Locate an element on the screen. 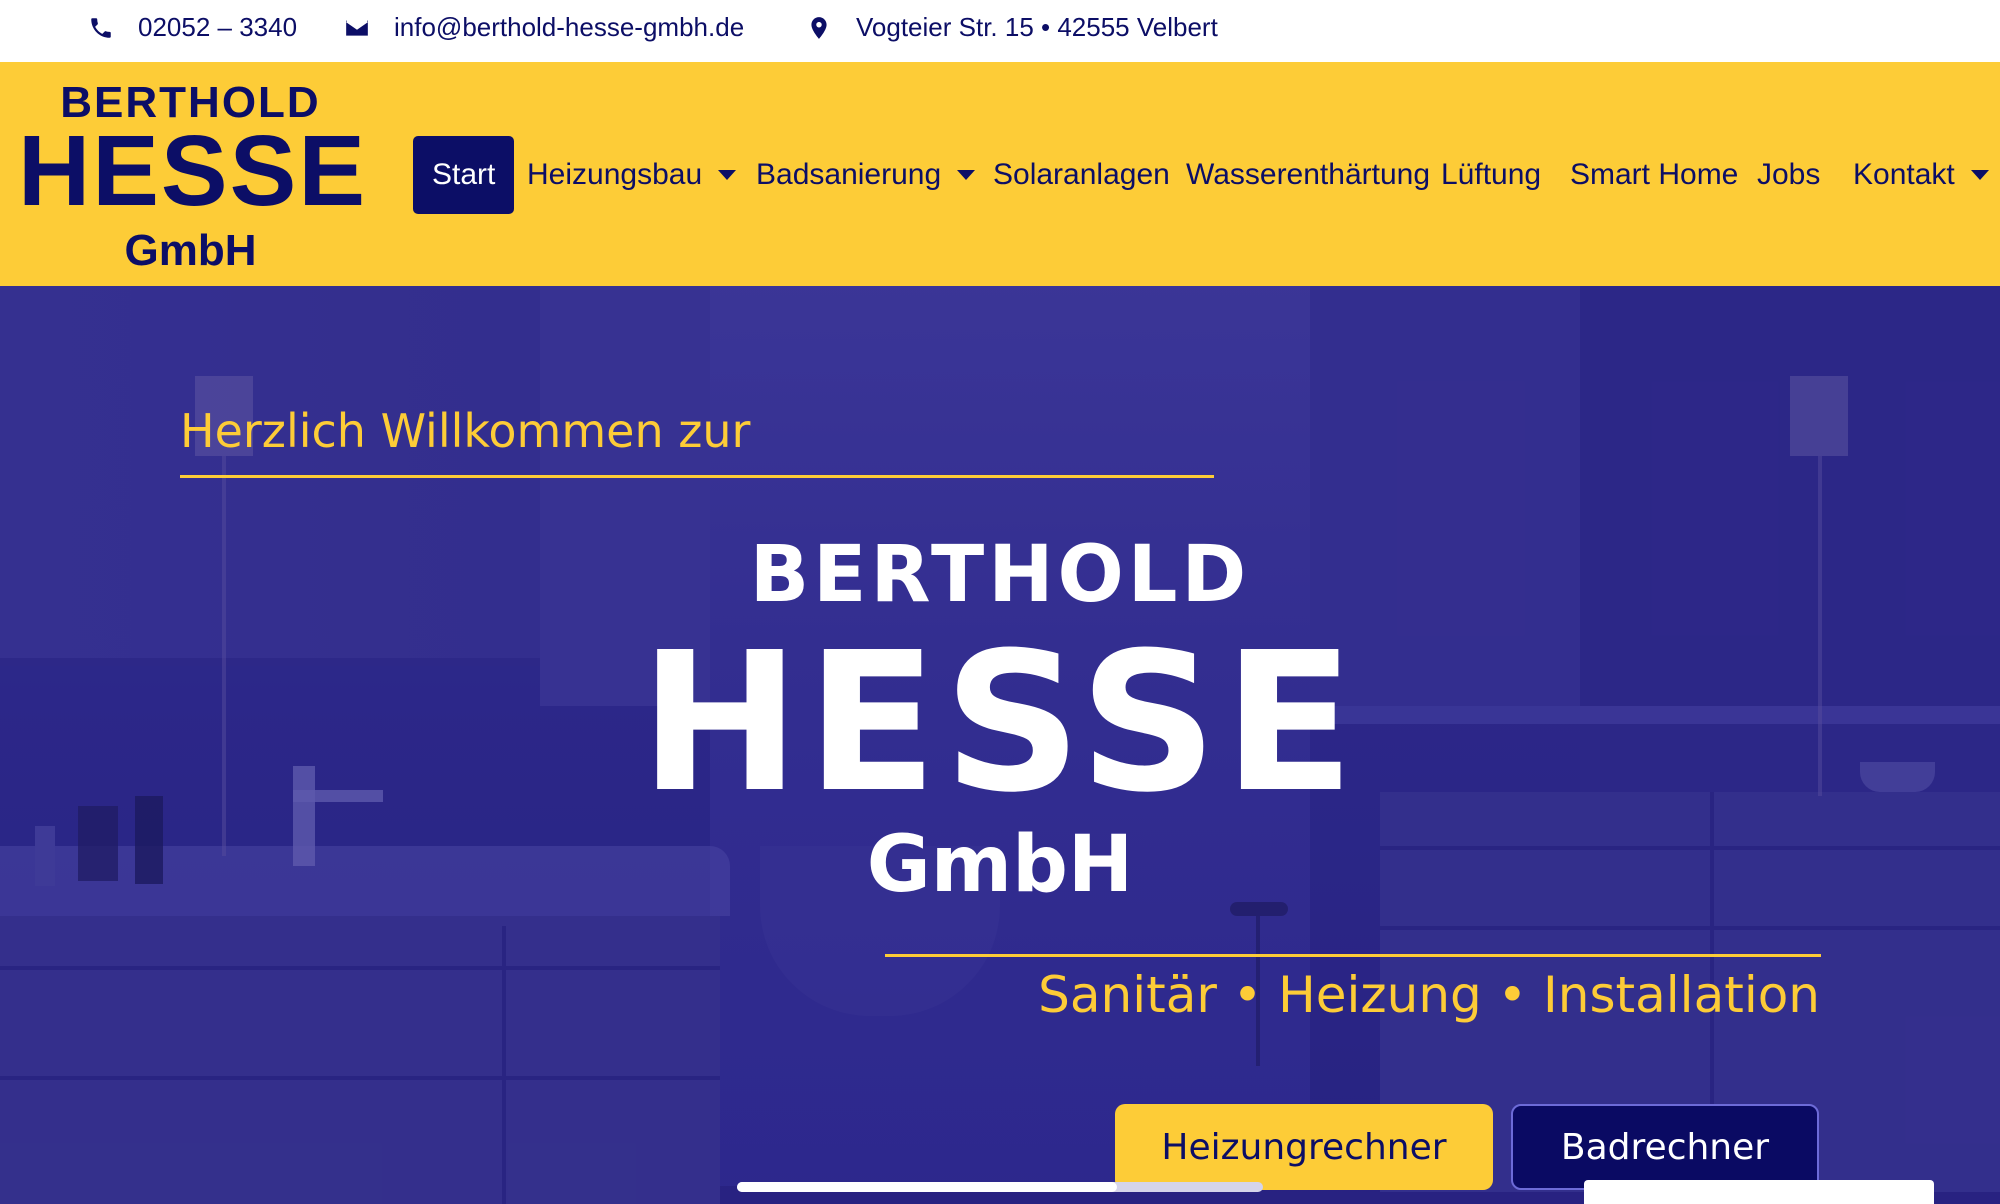 The width and height of the screenshot is (2000, 1204). company-logo: BERTHOLD HESSE GmbH is located at coordinates (193, 176).